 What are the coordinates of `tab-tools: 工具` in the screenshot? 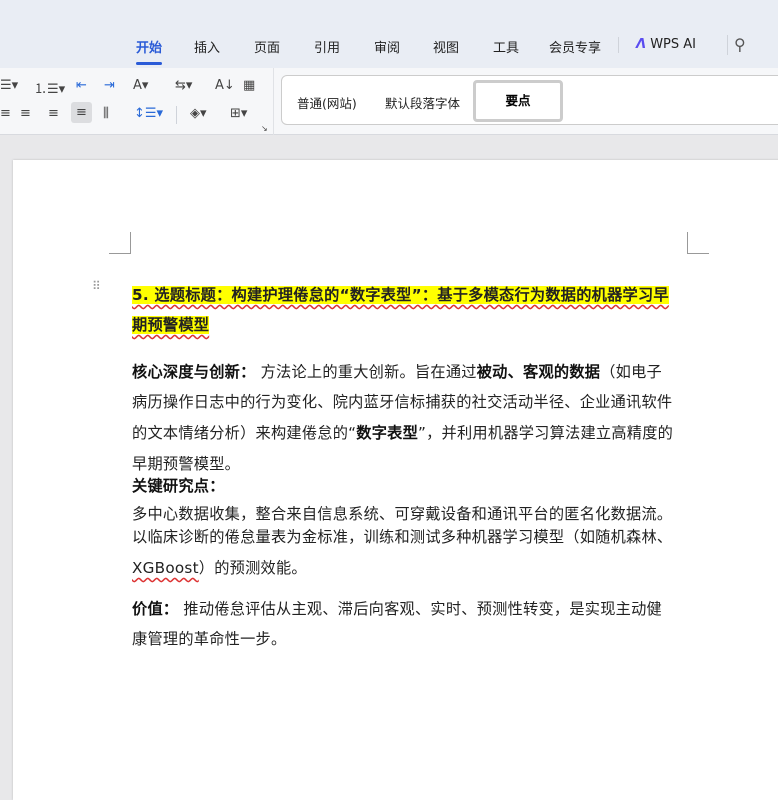 It's located at (506, 46).